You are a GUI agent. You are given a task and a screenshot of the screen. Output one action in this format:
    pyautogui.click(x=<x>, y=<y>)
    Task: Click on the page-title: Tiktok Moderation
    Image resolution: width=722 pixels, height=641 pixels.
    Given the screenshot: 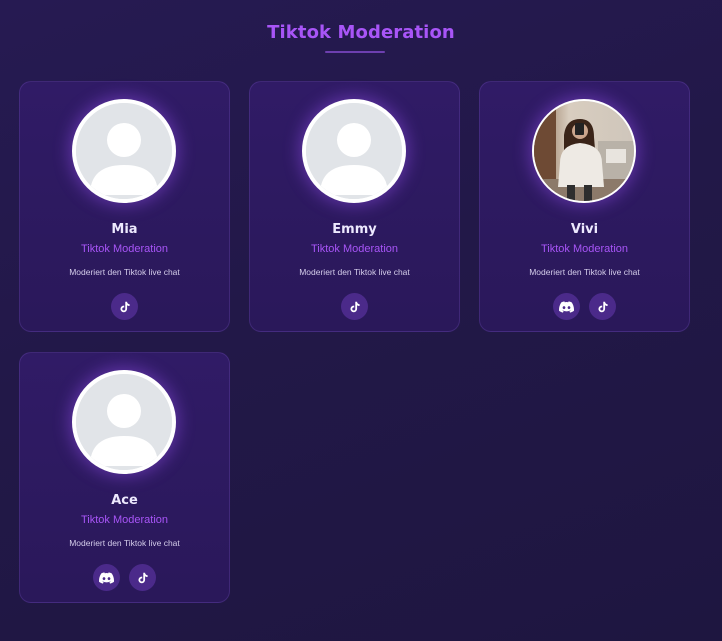 What is the action you would take?
    pyautogui.click(x=361, y=32)
    